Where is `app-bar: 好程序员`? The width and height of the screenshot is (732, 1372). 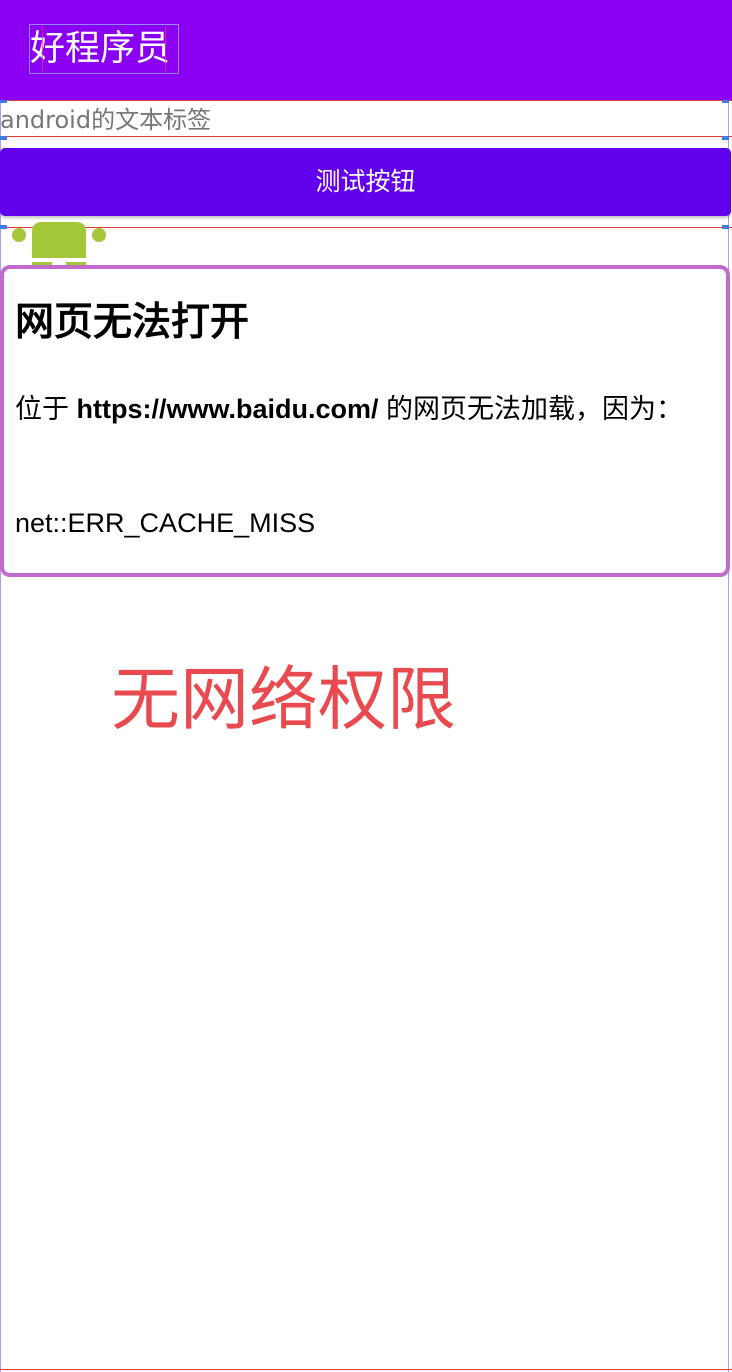
app-bar: 好程序员 is located at coordinates (366, 50).